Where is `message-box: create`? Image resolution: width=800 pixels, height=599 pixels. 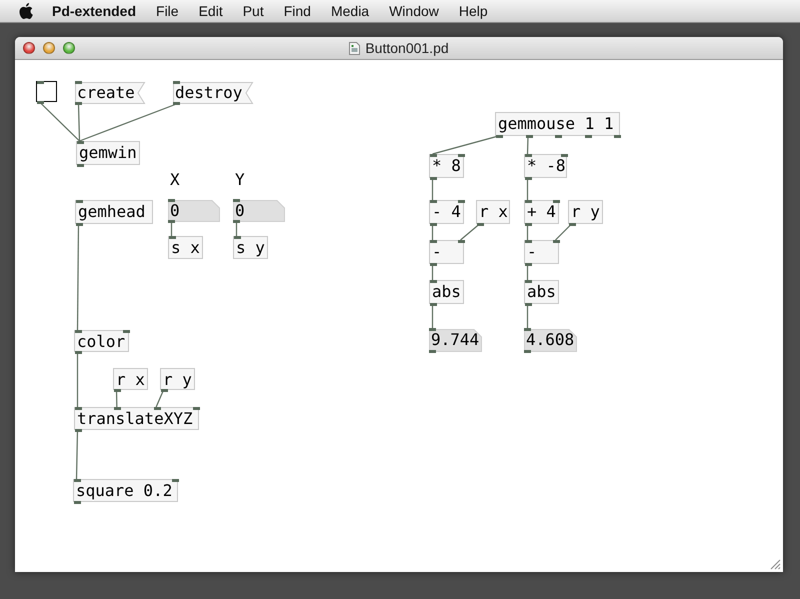
message-box: create is located at coordinates (110, 93).